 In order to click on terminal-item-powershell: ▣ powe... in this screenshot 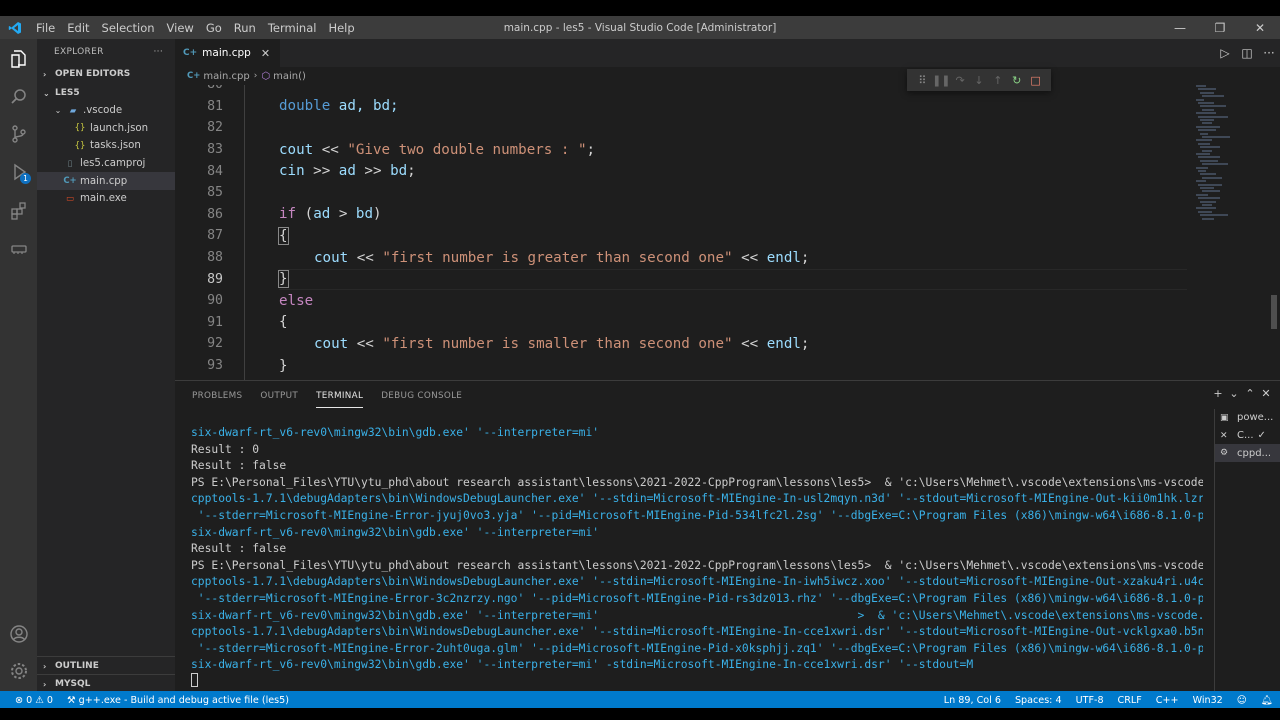, I will do `click(1247, 418)`.